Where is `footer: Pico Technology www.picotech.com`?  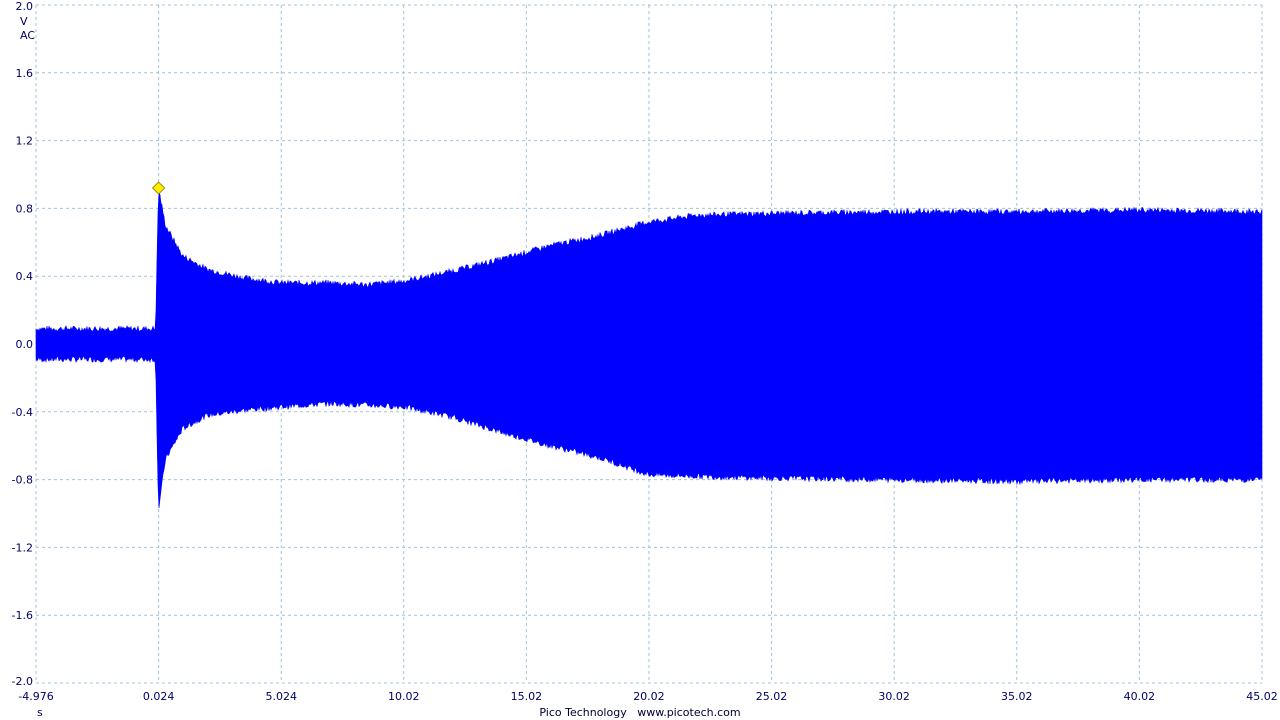
footer: Pico Technology www.picotech.com is located at coordinates (640, 712).